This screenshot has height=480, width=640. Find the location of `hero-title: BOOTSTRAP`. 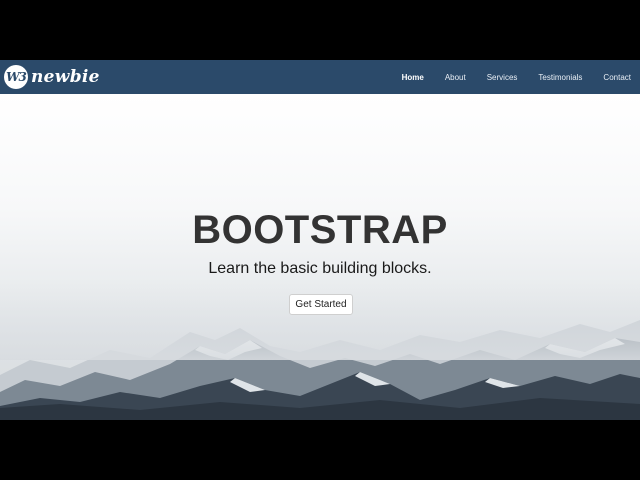

hero-title: BOOTSTRAP is located at coordinates (320, 230).